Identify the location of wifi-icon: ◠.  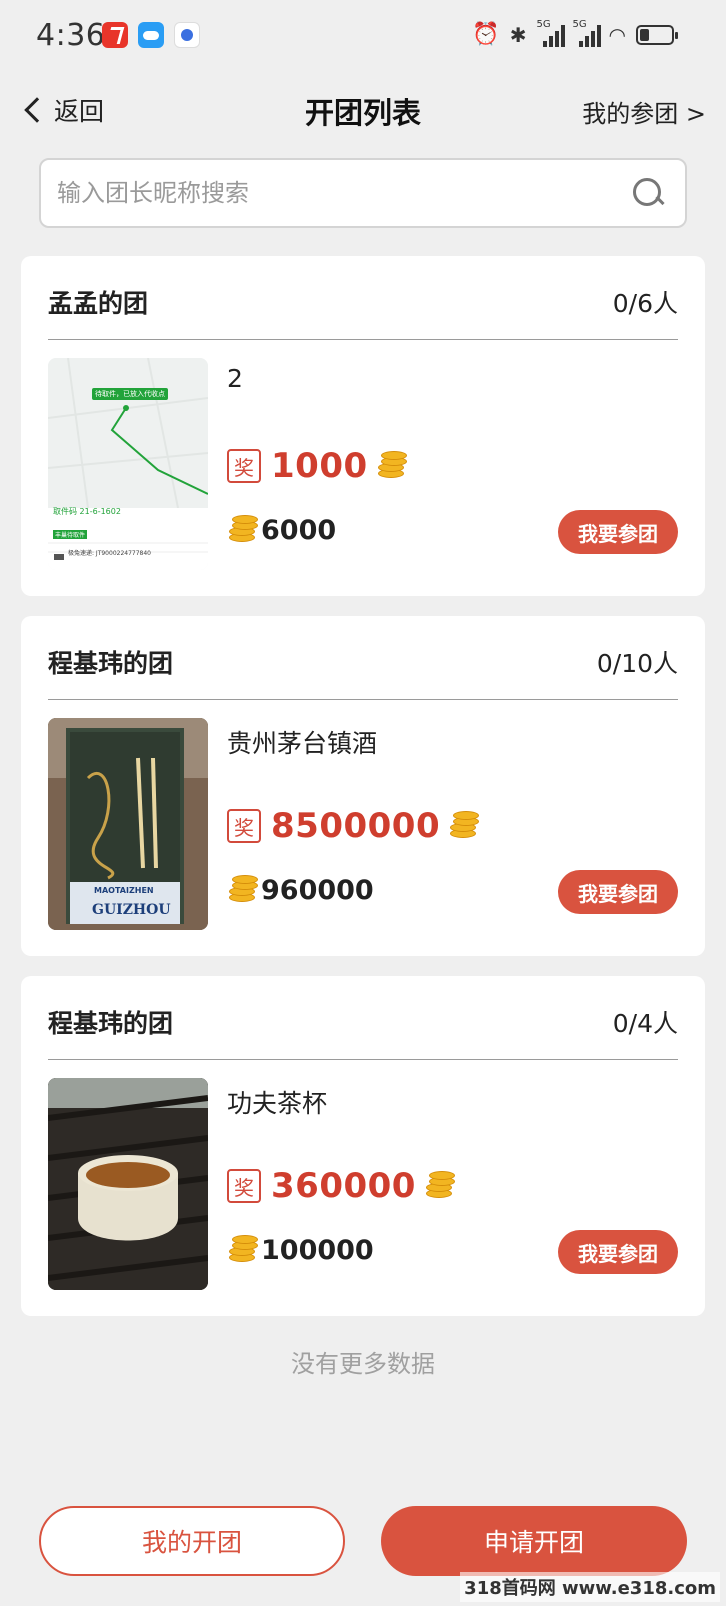
(617, 34).